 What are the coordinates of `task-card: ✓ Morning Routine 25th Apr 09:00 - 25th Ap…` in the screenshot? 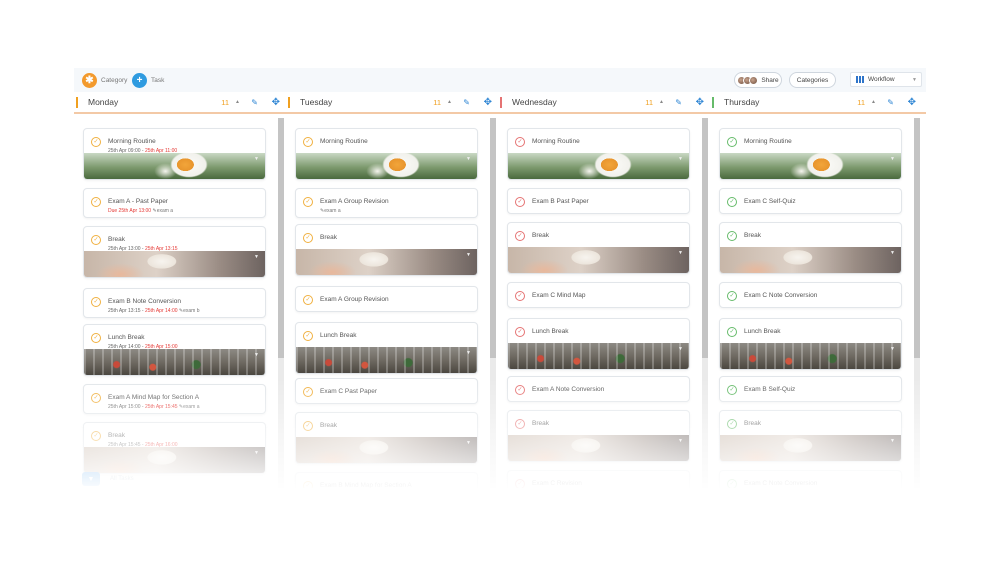 It's located at (174, 154).